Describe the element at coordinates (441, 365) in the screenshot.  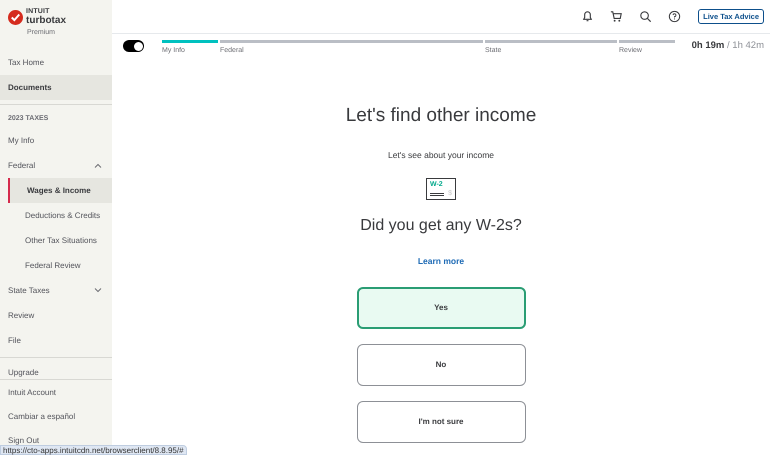
I see `answer-option: No` at that location.